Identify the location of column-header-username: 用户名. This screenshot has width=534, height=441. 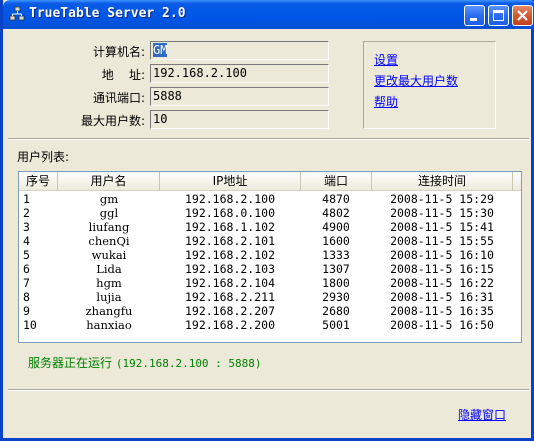
(109, 181).